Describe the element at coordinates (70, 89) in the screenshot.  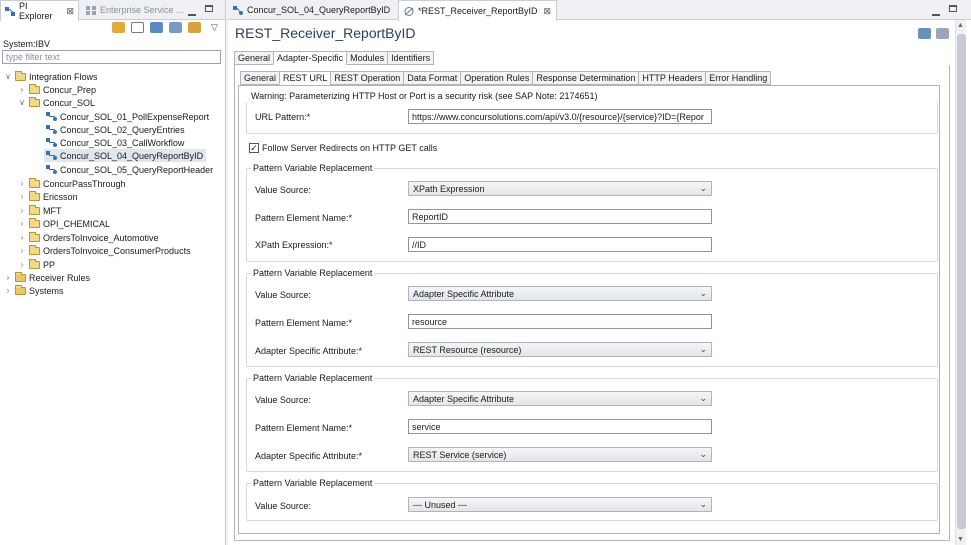
I see `tree-node-label: Concur_Prep` at that location.